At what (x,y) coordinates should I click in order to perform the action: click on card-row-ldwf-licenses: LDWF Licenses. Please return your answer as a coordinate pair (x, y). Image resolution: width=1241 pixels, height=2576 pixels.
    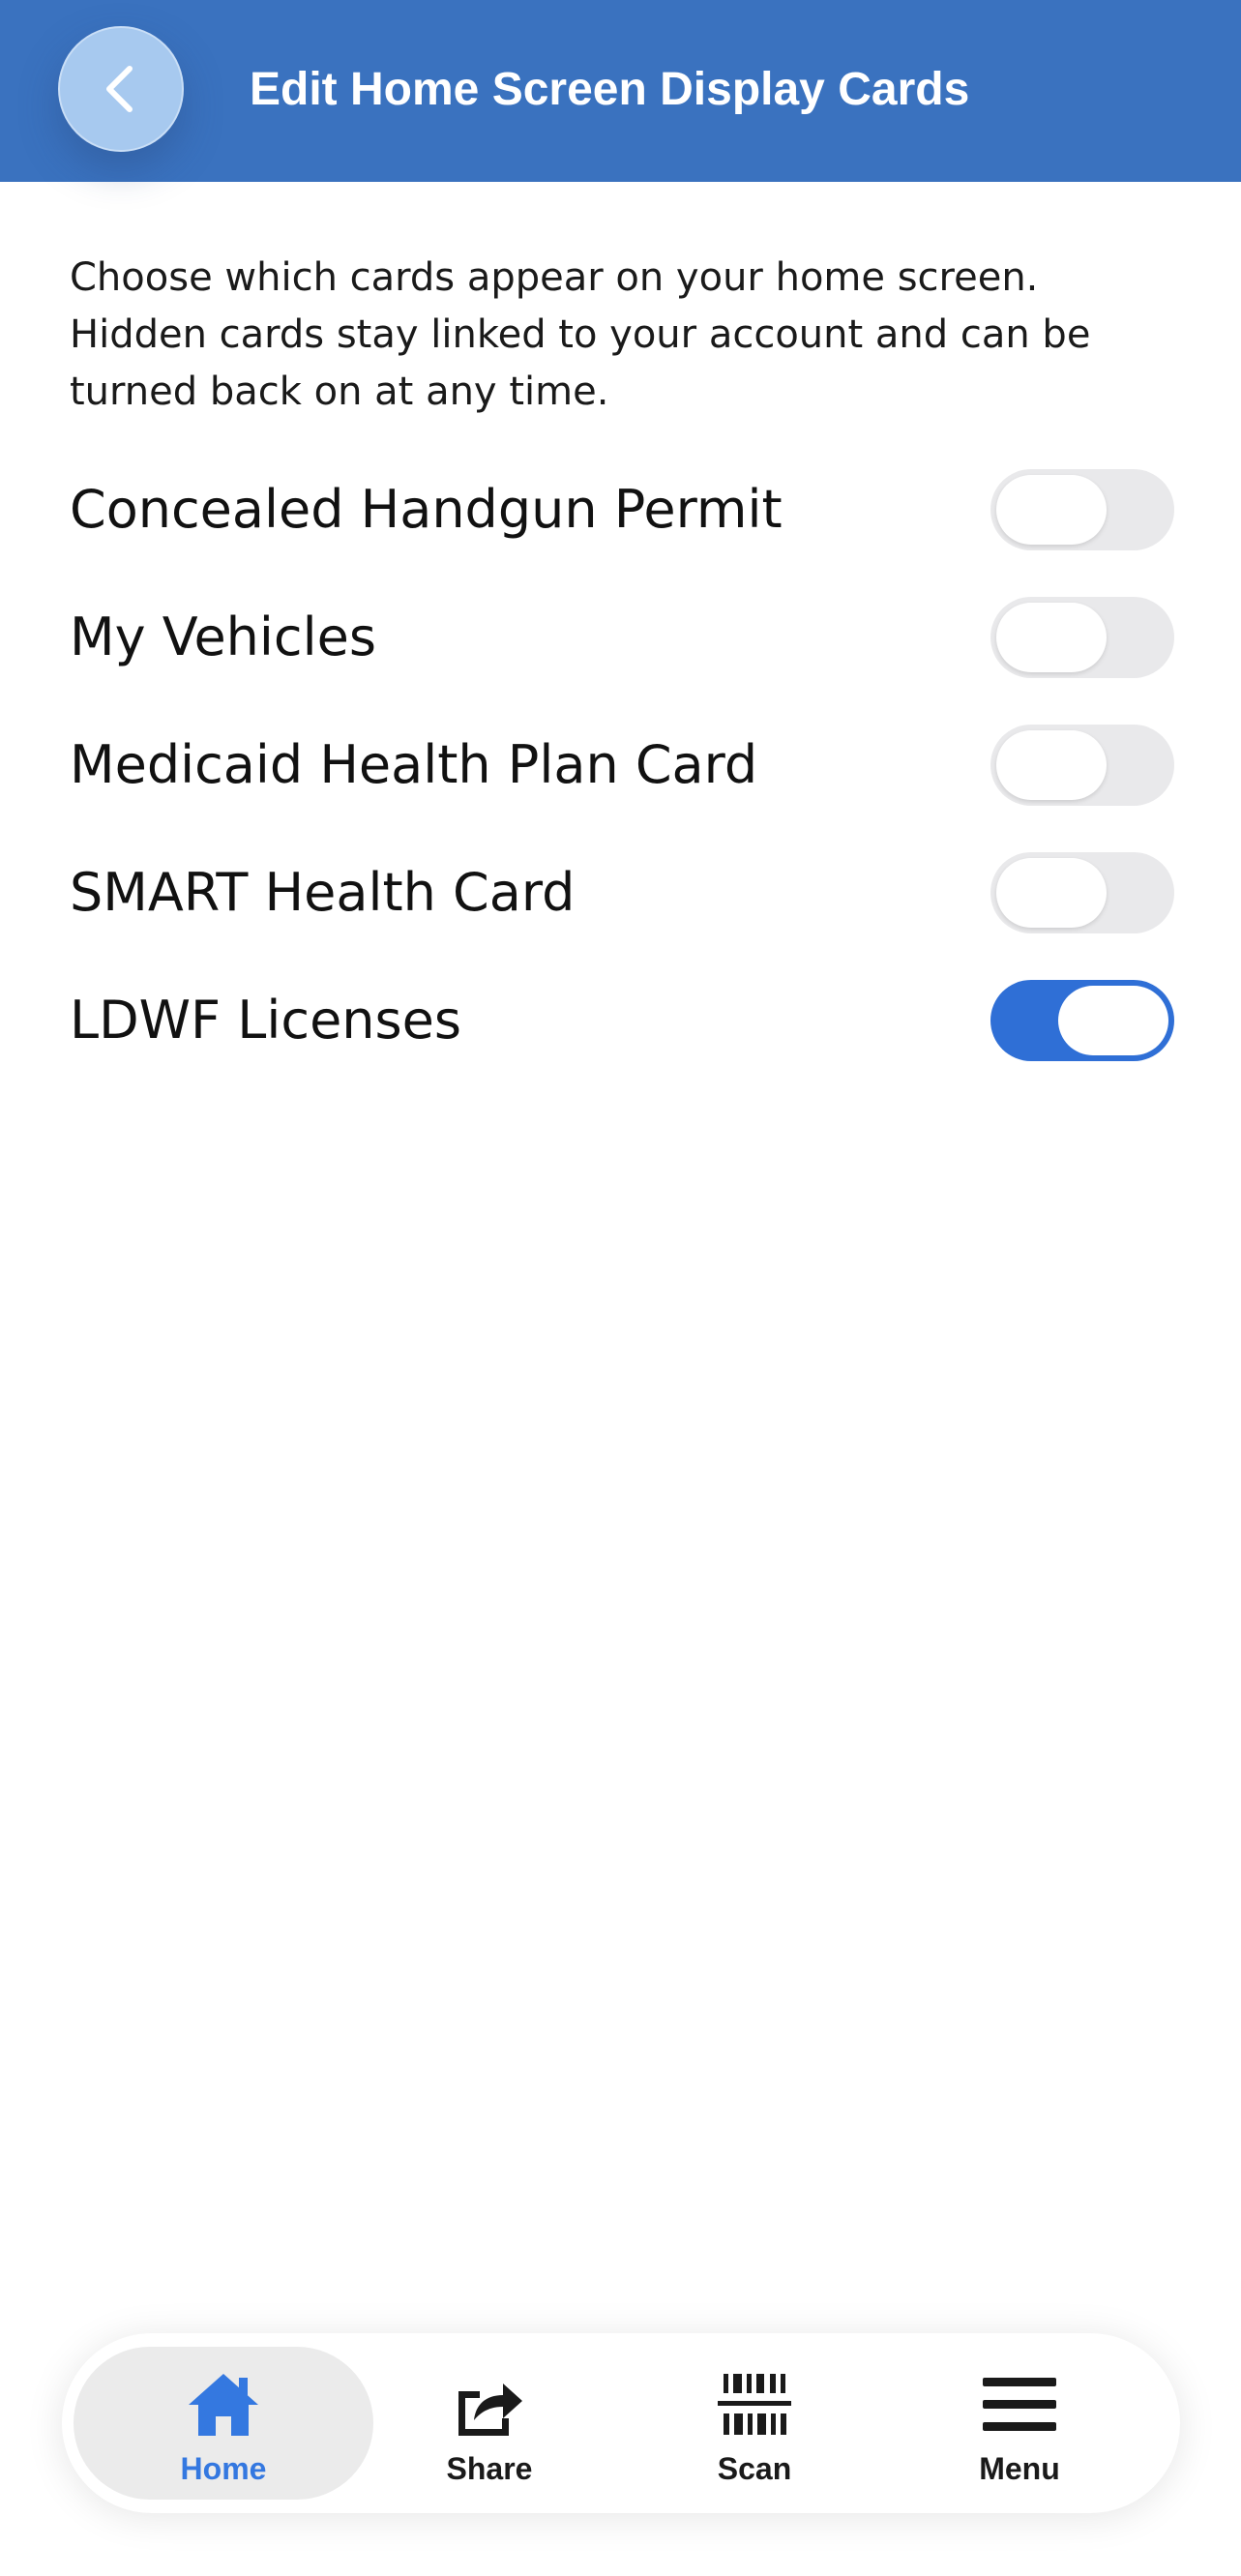
    Looking at the image, I should click on (622, 1020).